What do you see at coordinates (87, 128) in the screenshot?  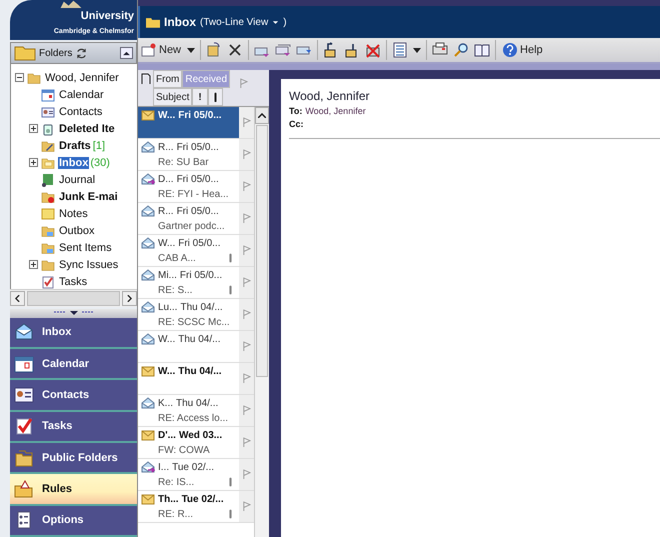 I see `folder-item: Deleted Ite` at bounding box center [87, 128].